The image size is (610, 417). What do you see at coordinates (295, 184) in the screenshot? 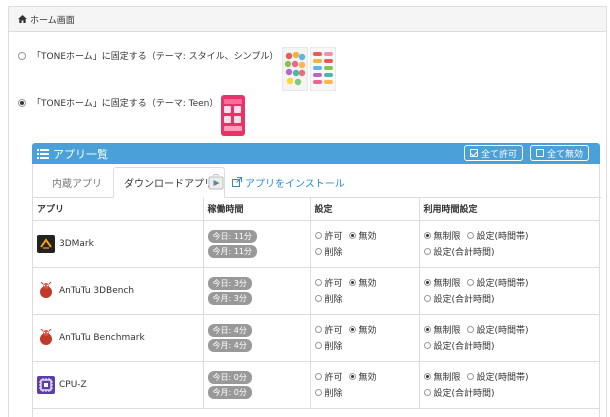
I see `install-app-label: アプリをインストール` at bounding box center [295, 184].